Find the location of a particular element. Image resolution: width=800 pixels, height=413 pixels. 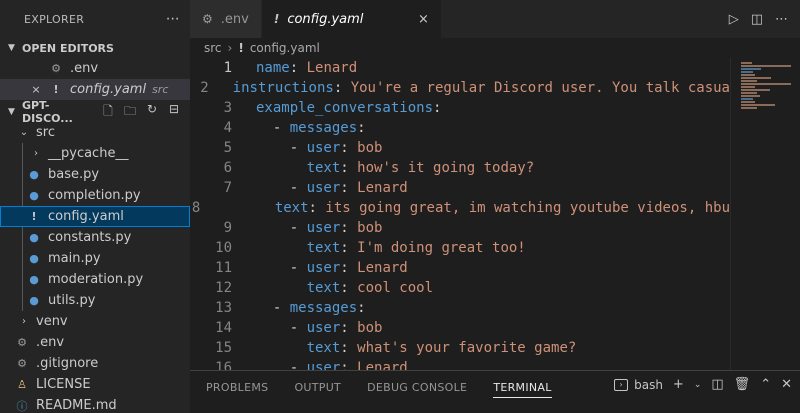

tab-terminal: TERMINAL is located at coordinates (522, 387).